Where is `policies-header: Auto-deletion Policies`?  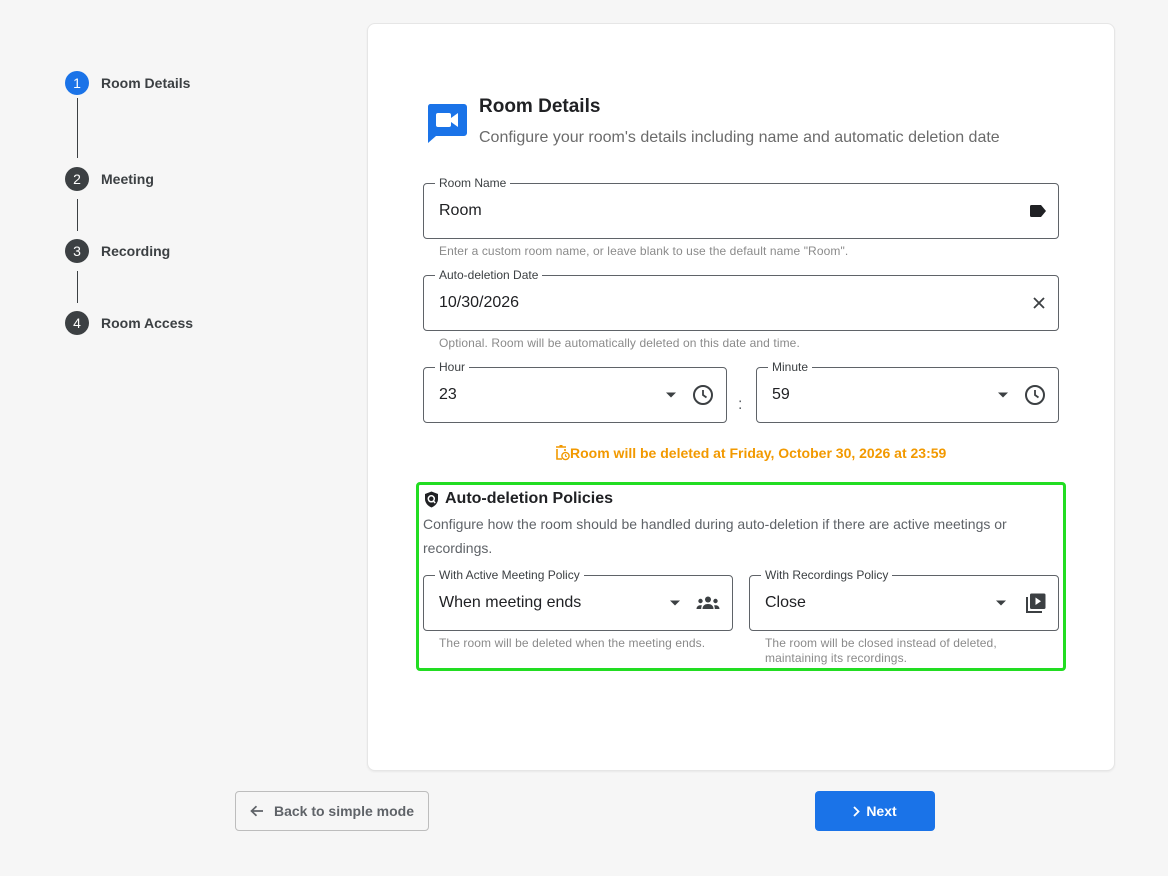 policies-header: Auto-deletion Policies is located at coordinates (518, 499).